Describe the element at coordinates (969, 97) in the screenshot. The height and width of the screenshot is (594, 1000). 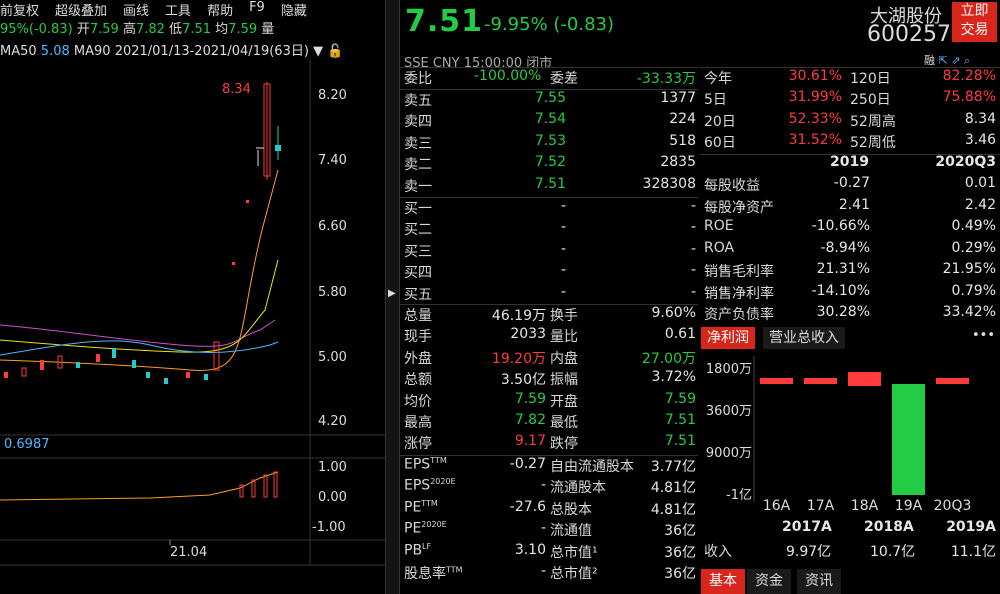
I see `perf-value: 75.88%` at that location.